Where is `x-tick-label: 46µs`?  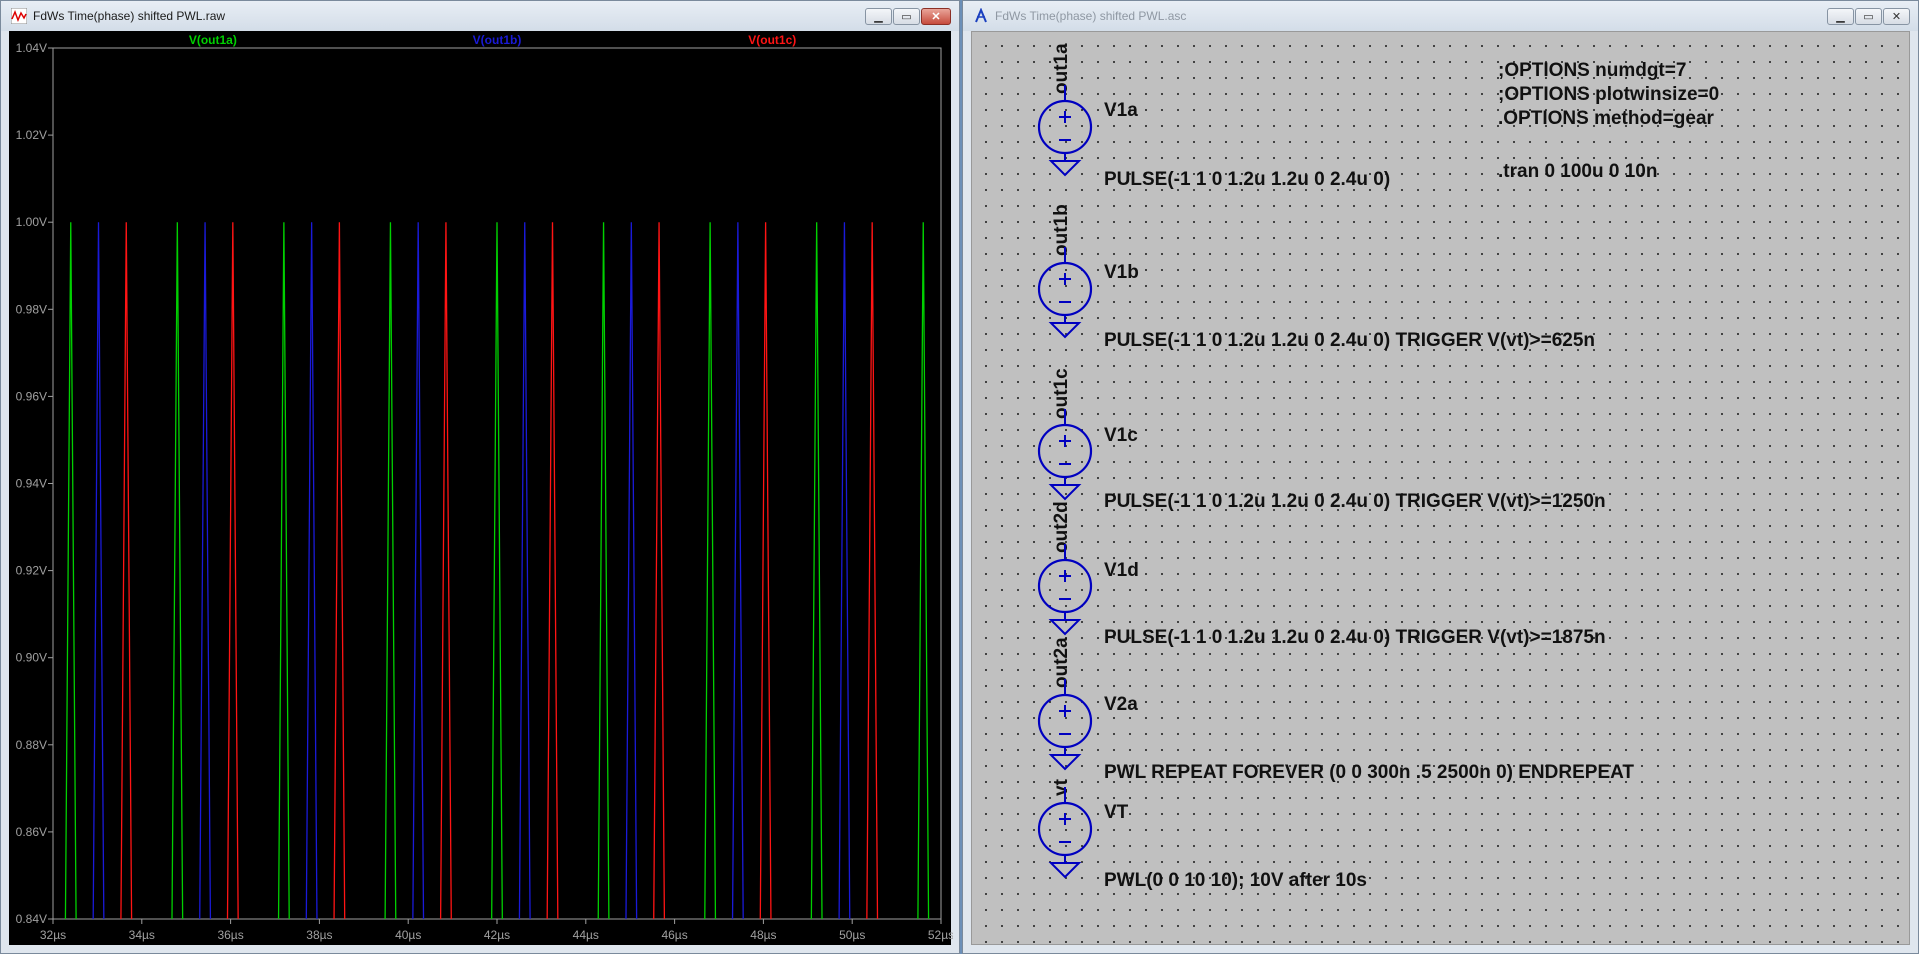 x-tick-label: 46µs is located at coordinates (674, 935).